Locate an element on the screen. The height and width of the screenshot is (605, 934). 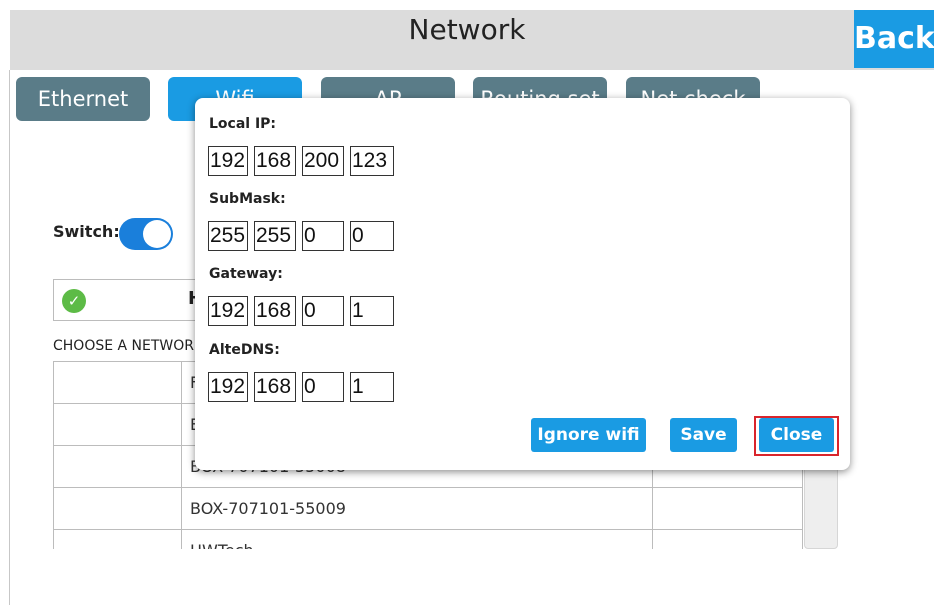
close-button-highlight is located at coordinates (796, 436).